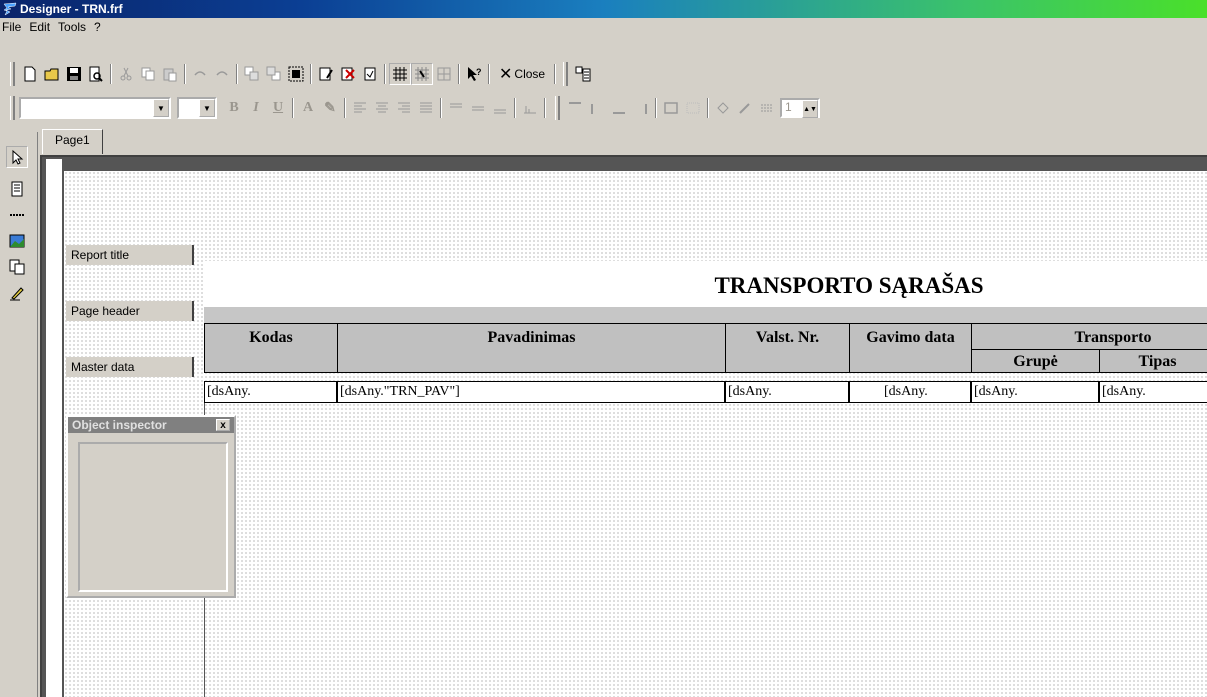  What do you see at coordinates (1089, 348) in the screenshot?
I see `header-transporto: Transporto Grupė Tipas` at bounding box center [1089, 348].